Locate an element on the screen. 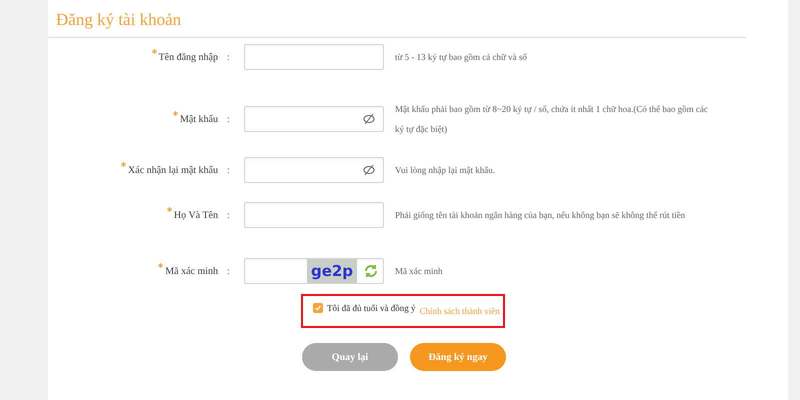 This screenshot has height=400, width=800. back-button: Quay lại is located at coordinates (350, 357).